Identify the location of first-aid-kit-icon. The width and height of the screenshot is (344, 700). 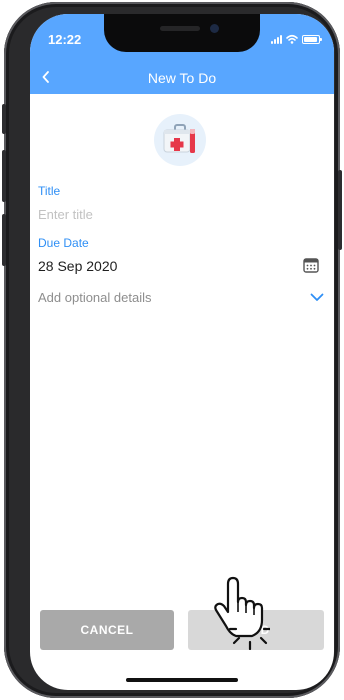
(179, 138).